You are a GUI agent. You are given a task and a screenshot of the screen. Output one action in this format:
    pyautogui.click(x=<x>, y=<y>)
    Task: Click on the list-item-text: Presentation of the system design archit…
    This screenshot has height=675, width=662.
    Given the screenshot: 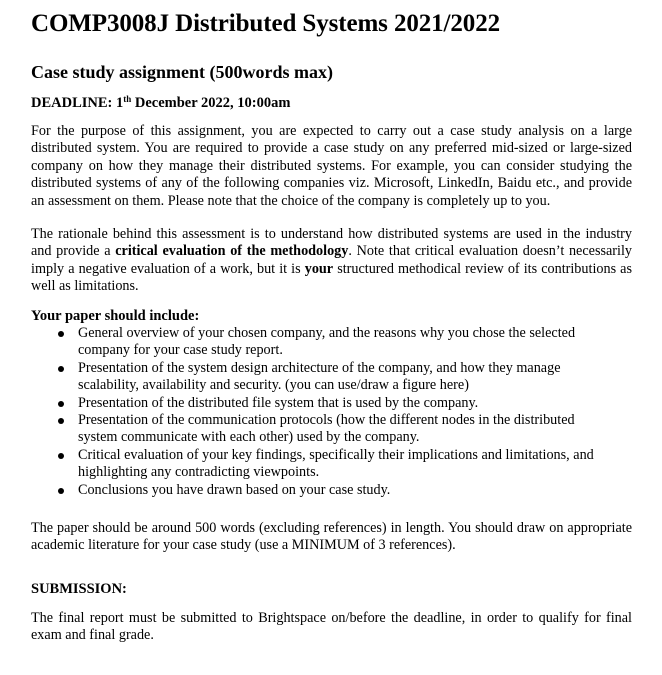 What is the action you would take?
    pyautogui.click(x=319, y=376)
    